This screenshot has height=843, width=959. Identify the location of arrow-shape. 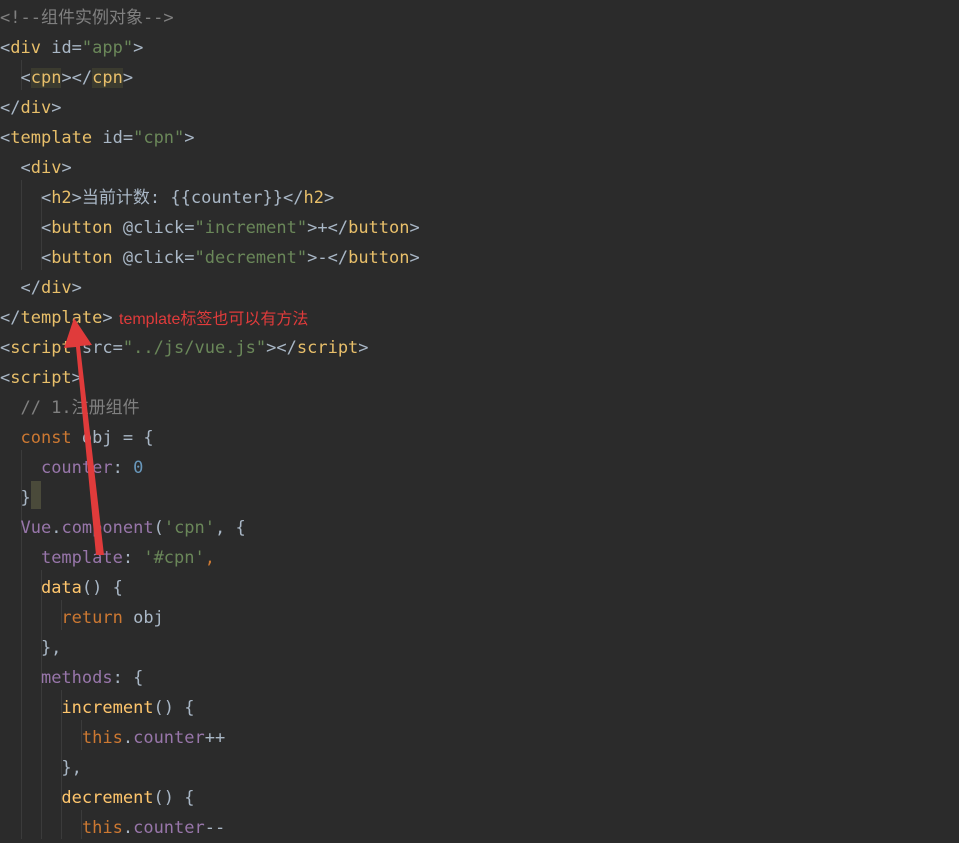
(84, 436).